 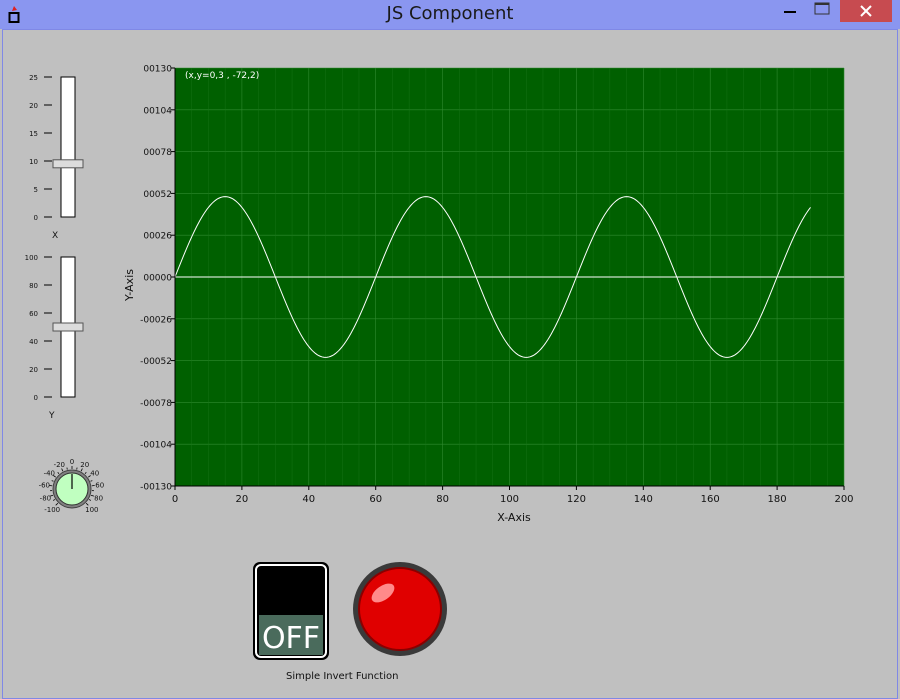 I want to click on indicator-light, so click(x=400, y=609).